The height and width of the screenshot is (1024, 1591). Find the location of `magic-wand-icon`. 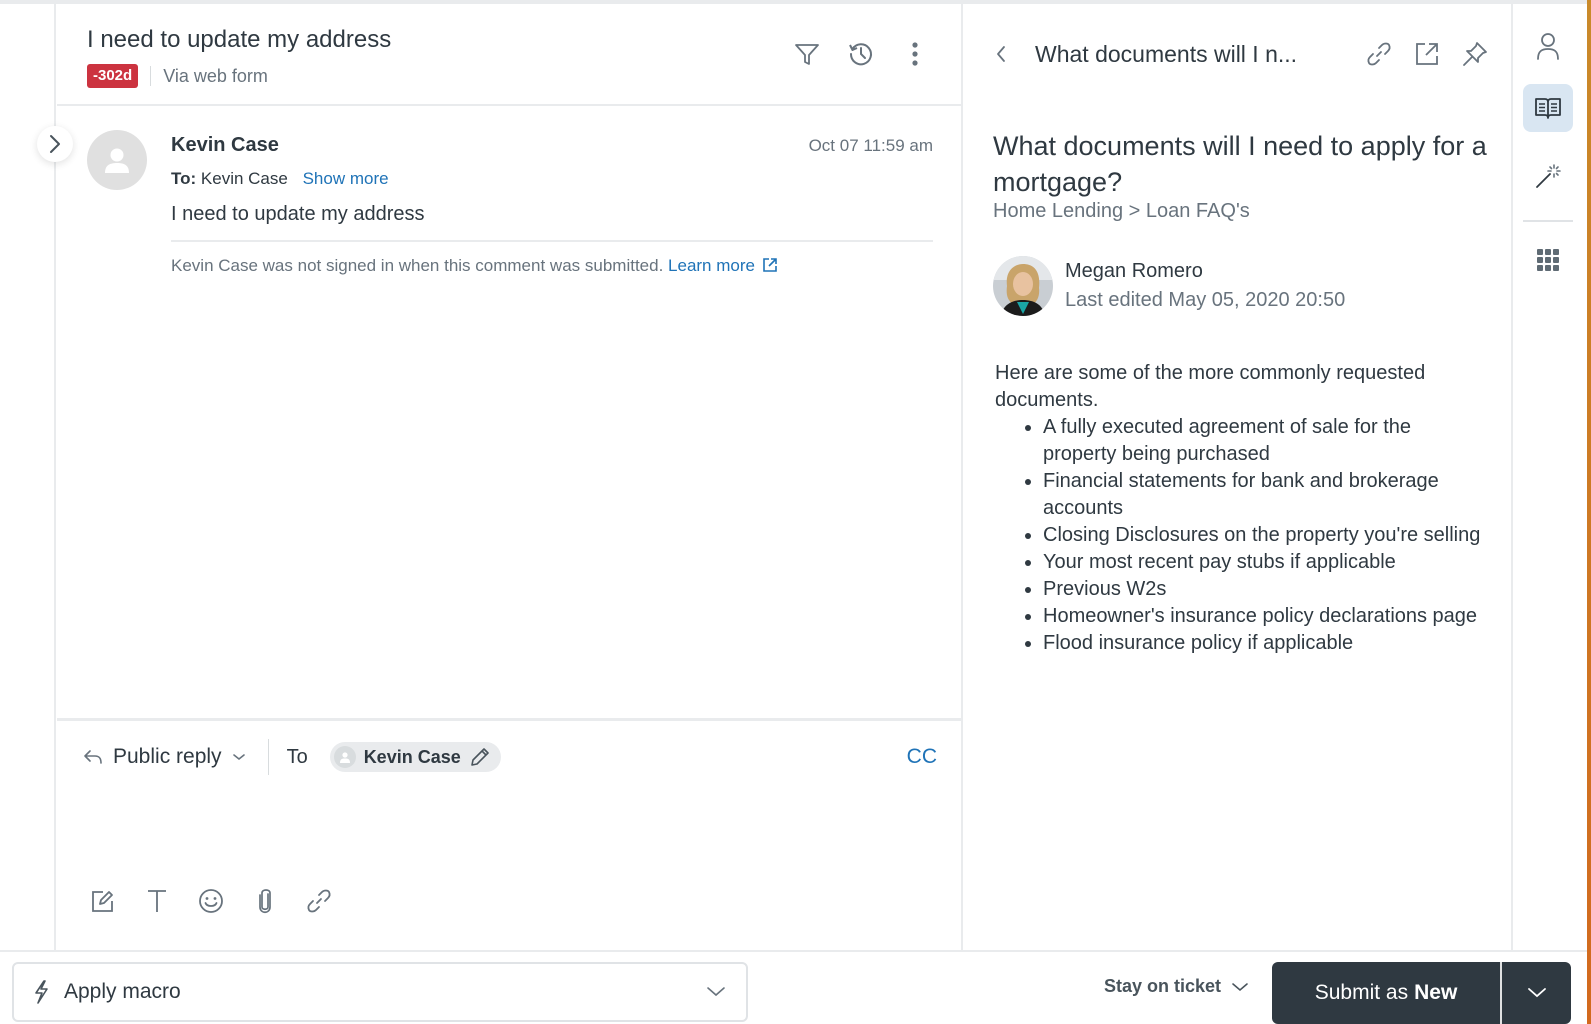

magic-wand-icon is located at coordinates (1548, 176).